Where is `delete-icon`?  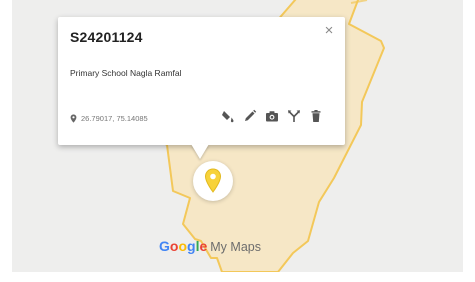
delete-icon is located at coordinates (316, 116).